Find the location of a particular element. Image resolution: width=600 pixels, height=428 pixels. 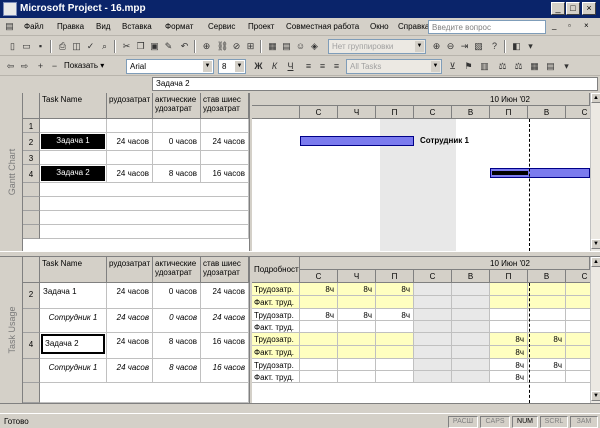

actual-work-cell: 0 часов is located at coordinates (177, 142).